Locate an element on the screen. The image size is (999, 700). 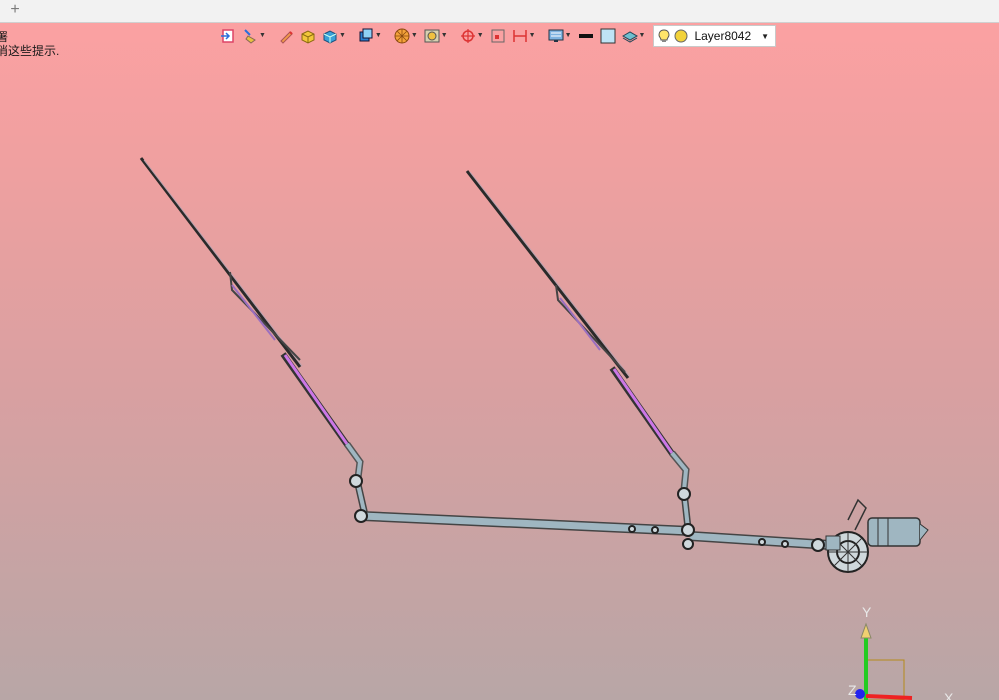
wiper-motor is located at coordinates (877, 535).